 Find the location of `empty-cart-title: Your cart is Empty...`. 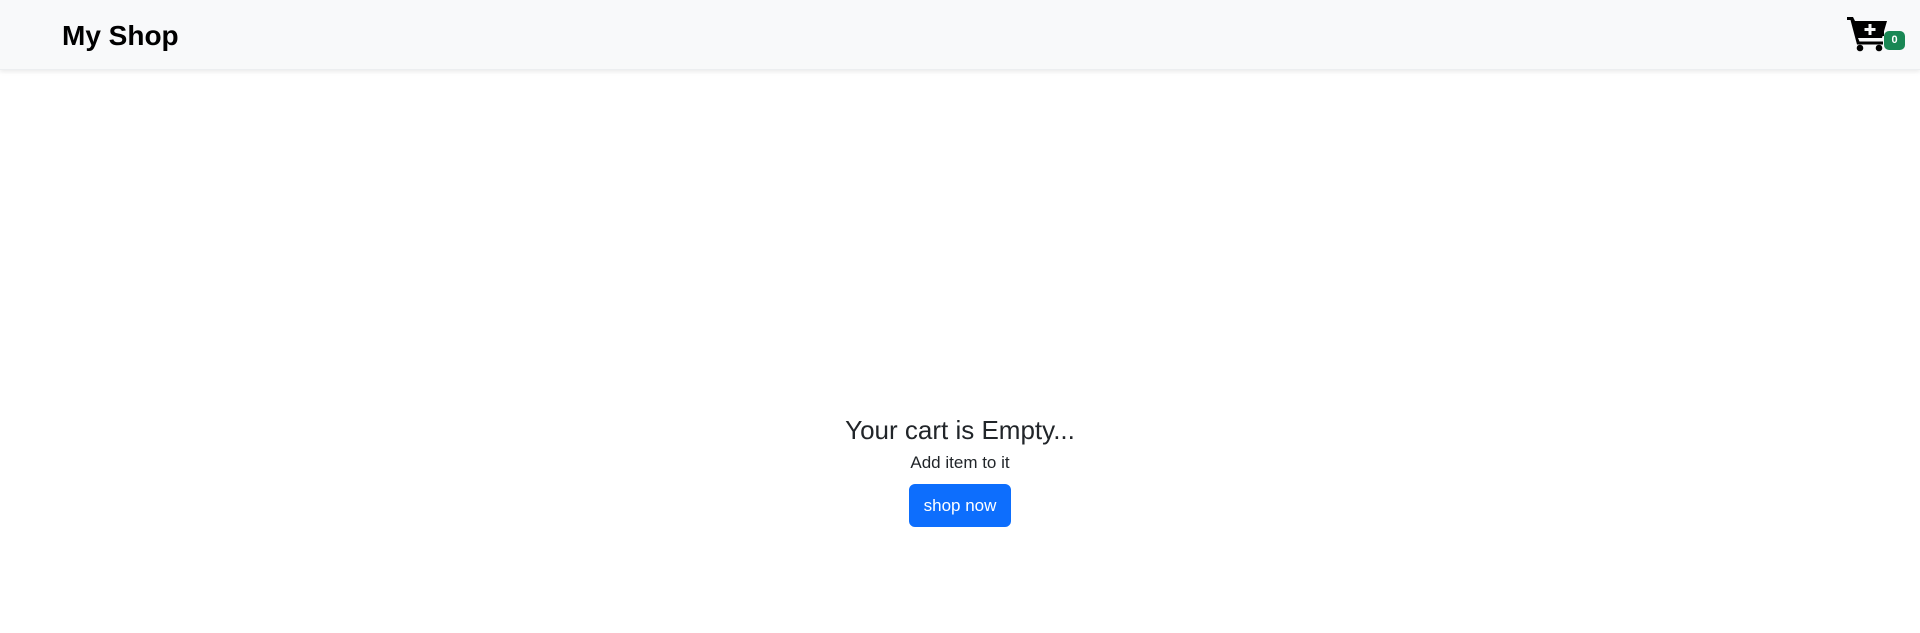

empty-cart-title: Your cart is Empty... is located at coordinates (960, 430).